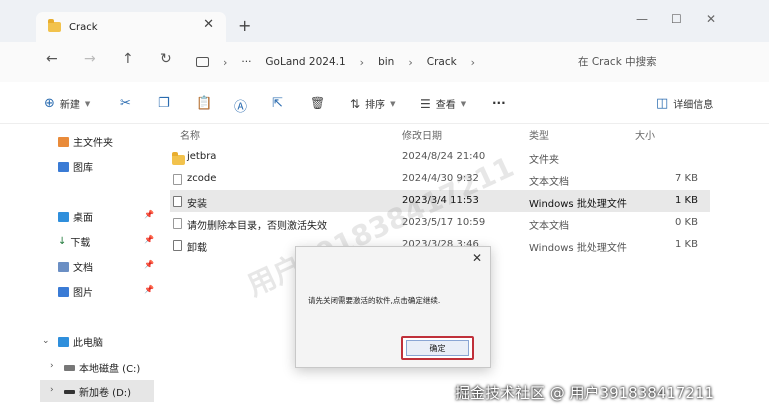 Image resolution: width=769 pixels, height=417 pixels. I want to click on ok-button: 确定, so click(437, 348).